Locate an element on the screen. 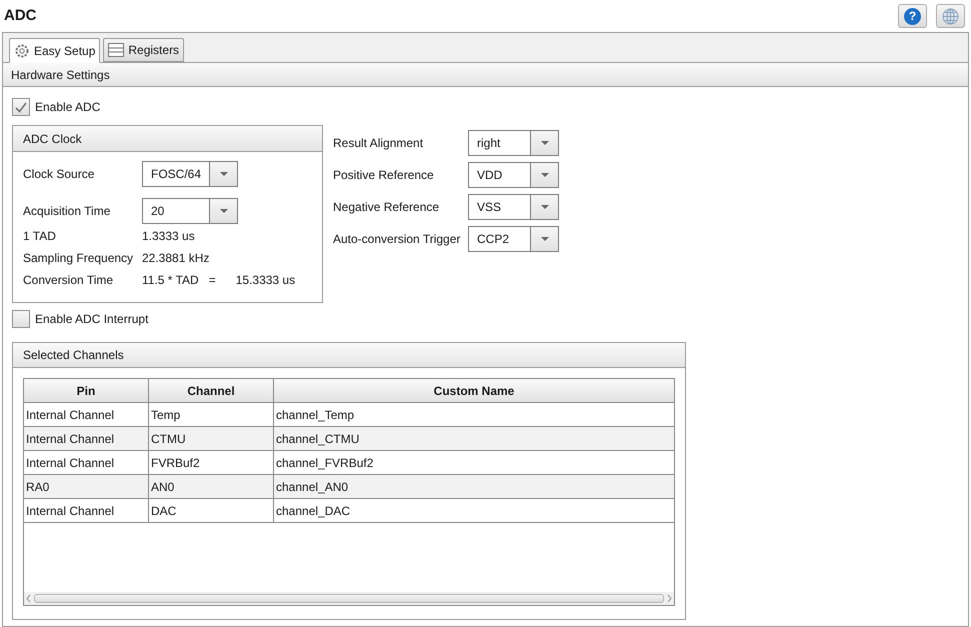 The height and width of the screenshot is (627, 971). dropdown: right is located at coordinates (513, 143).